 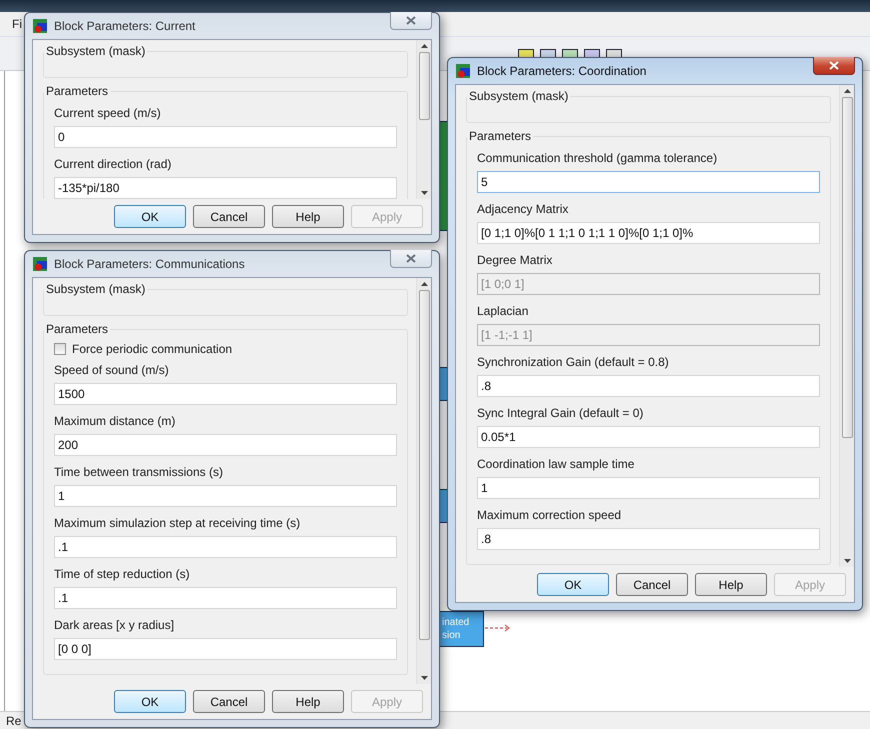 I want to click on field-label: Time of step reduction (s), so click(x=122, y=574).